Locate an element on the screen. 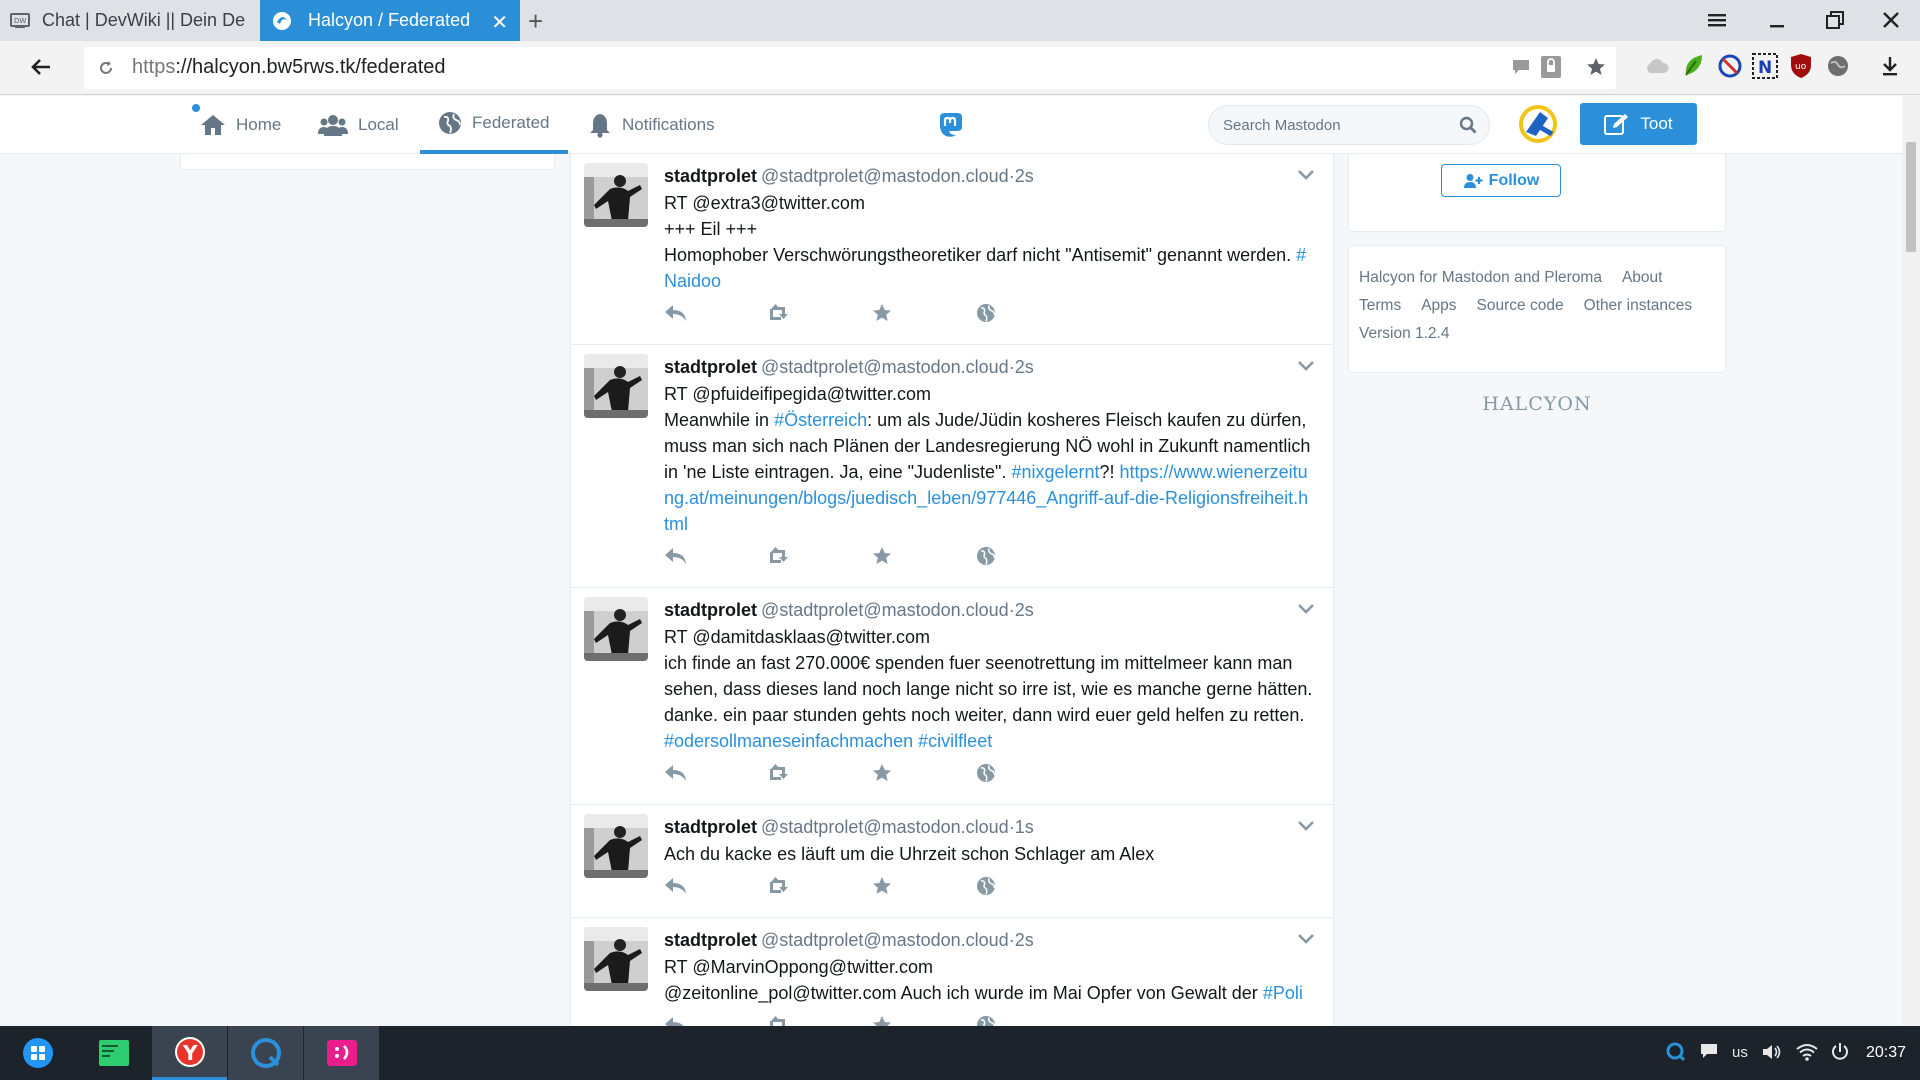  toot-link: #civilfleet is located at coordinates (955, 741).